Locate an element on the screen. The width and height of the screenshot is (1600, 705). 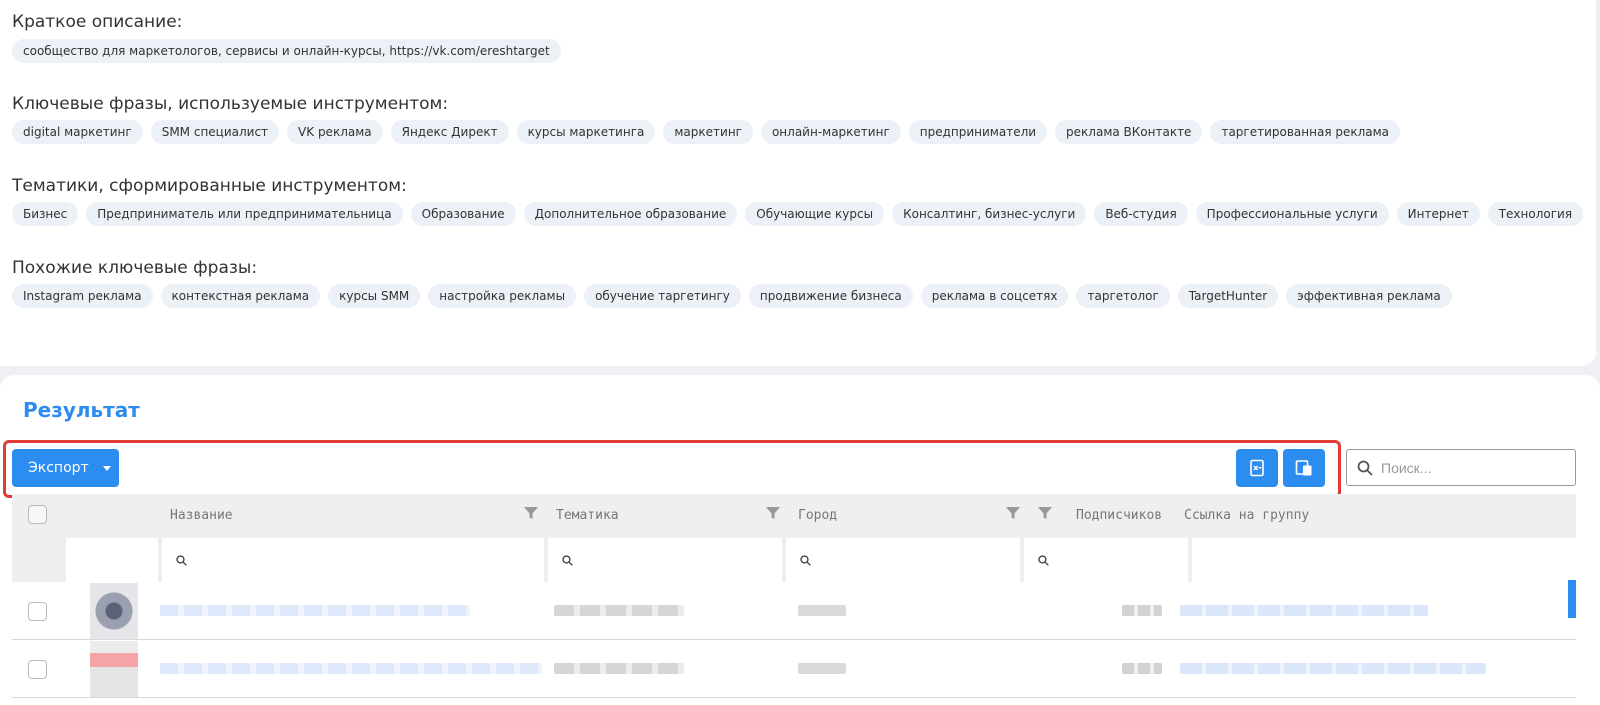
scrollbar-thumb is located at coordinates (1572, 599).